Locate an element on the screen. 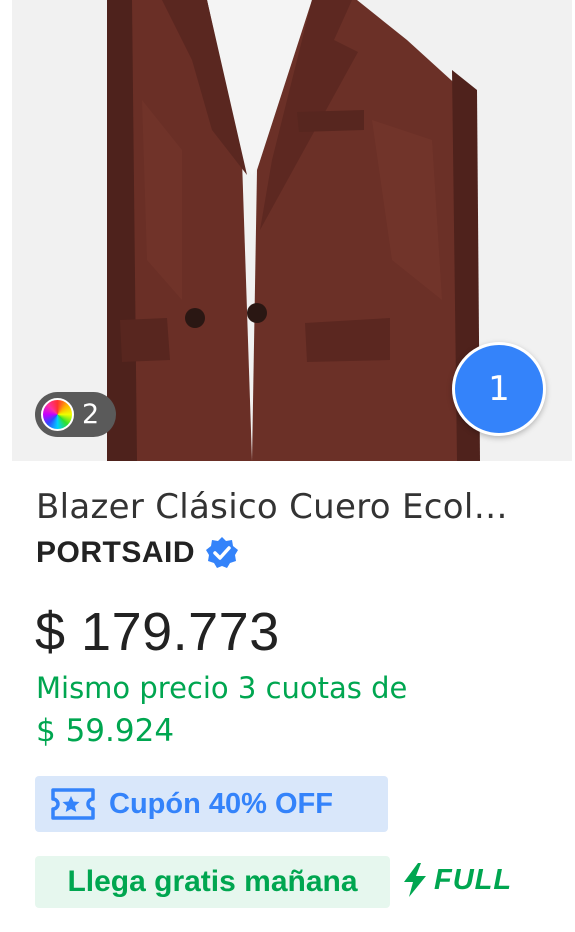  shipping-badge: Llega gratis mañana is located at coordinates (212, 882).